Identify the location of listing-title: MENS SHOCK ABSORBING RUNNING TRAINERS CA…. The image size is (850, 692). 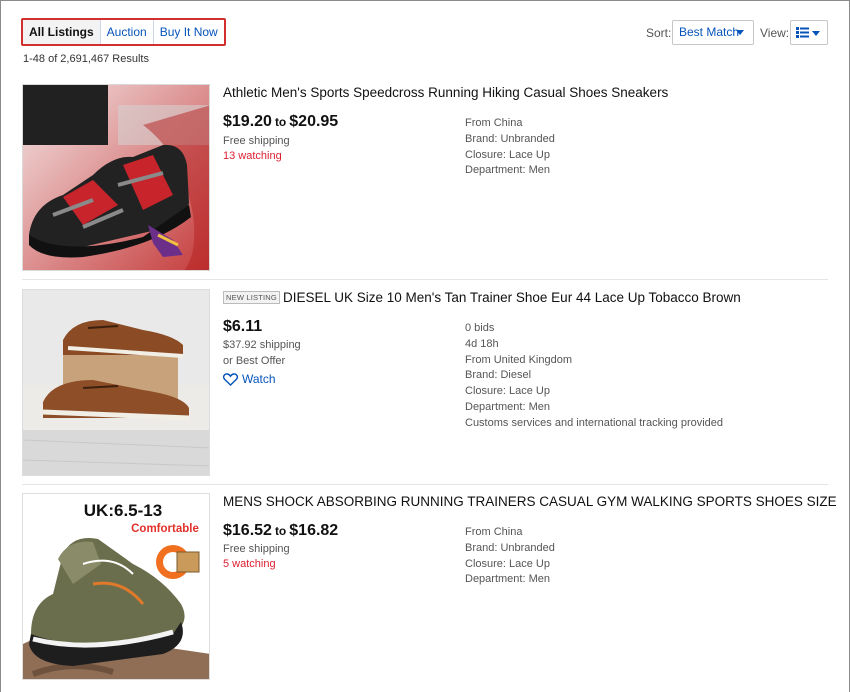
(530, 501).